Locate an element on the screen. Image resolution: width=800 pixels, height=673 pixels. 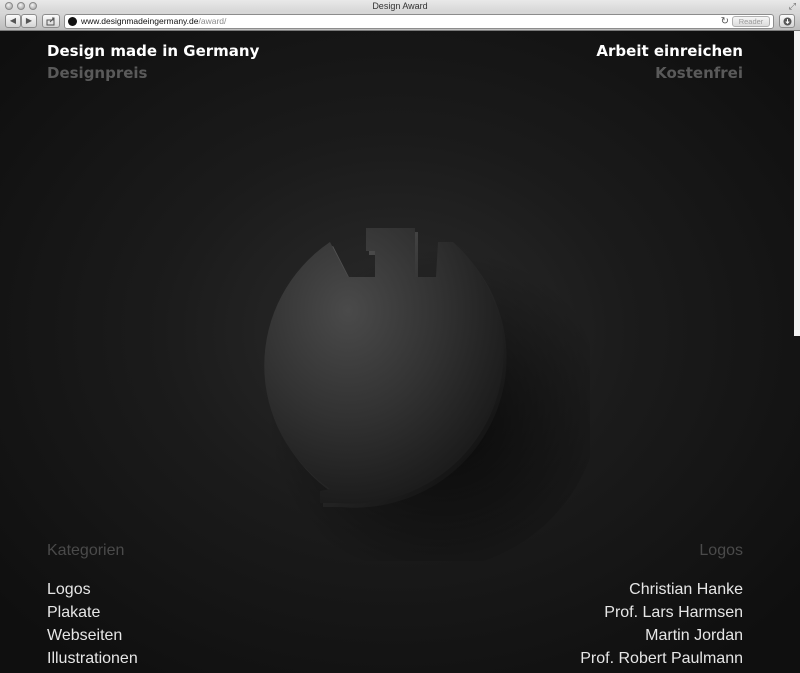
window-title: Design Award is located at coordinates (400, 6).